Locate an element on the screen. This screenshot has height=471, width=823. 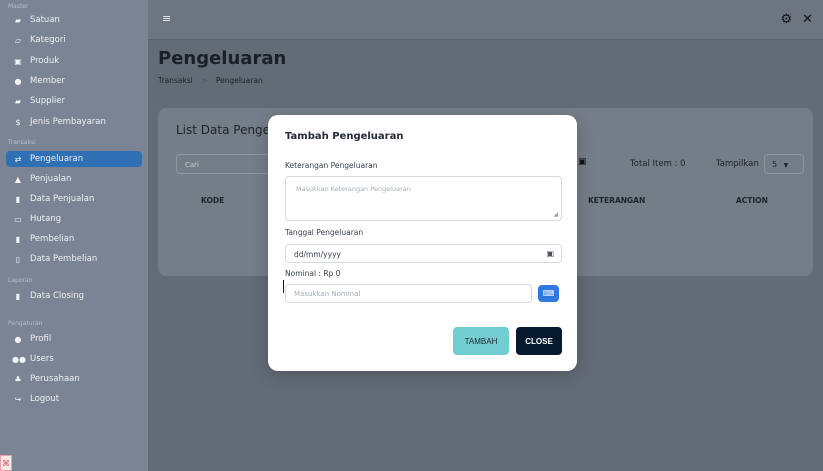
sidebar-section-pengaturan: Pengaturan is located at coordinates (25, 323).